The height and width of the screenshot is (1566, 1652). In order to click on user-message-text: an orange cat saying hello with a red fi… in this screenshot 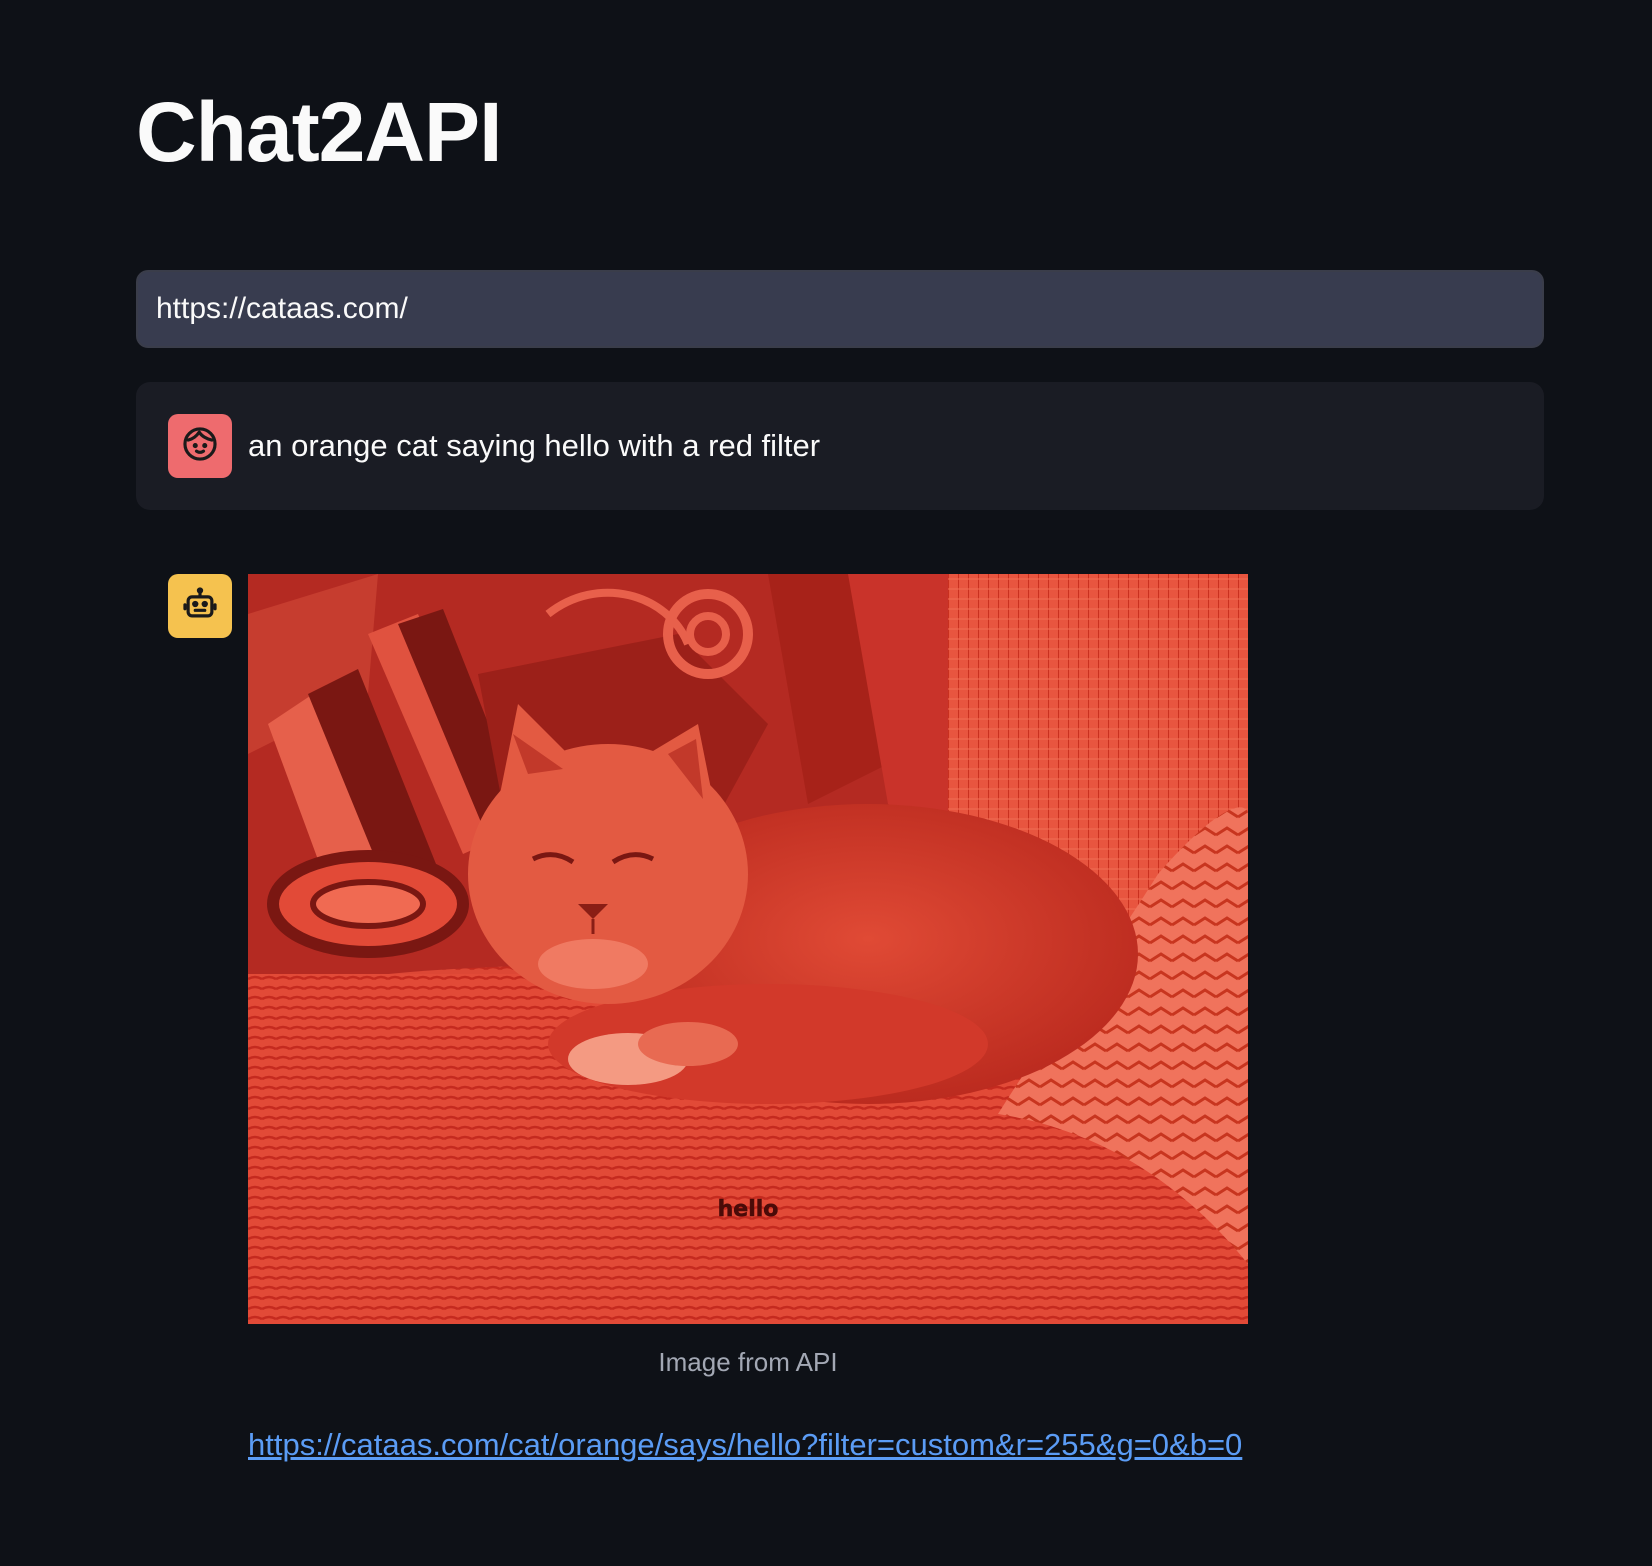, I will do `click(534, 445)`.